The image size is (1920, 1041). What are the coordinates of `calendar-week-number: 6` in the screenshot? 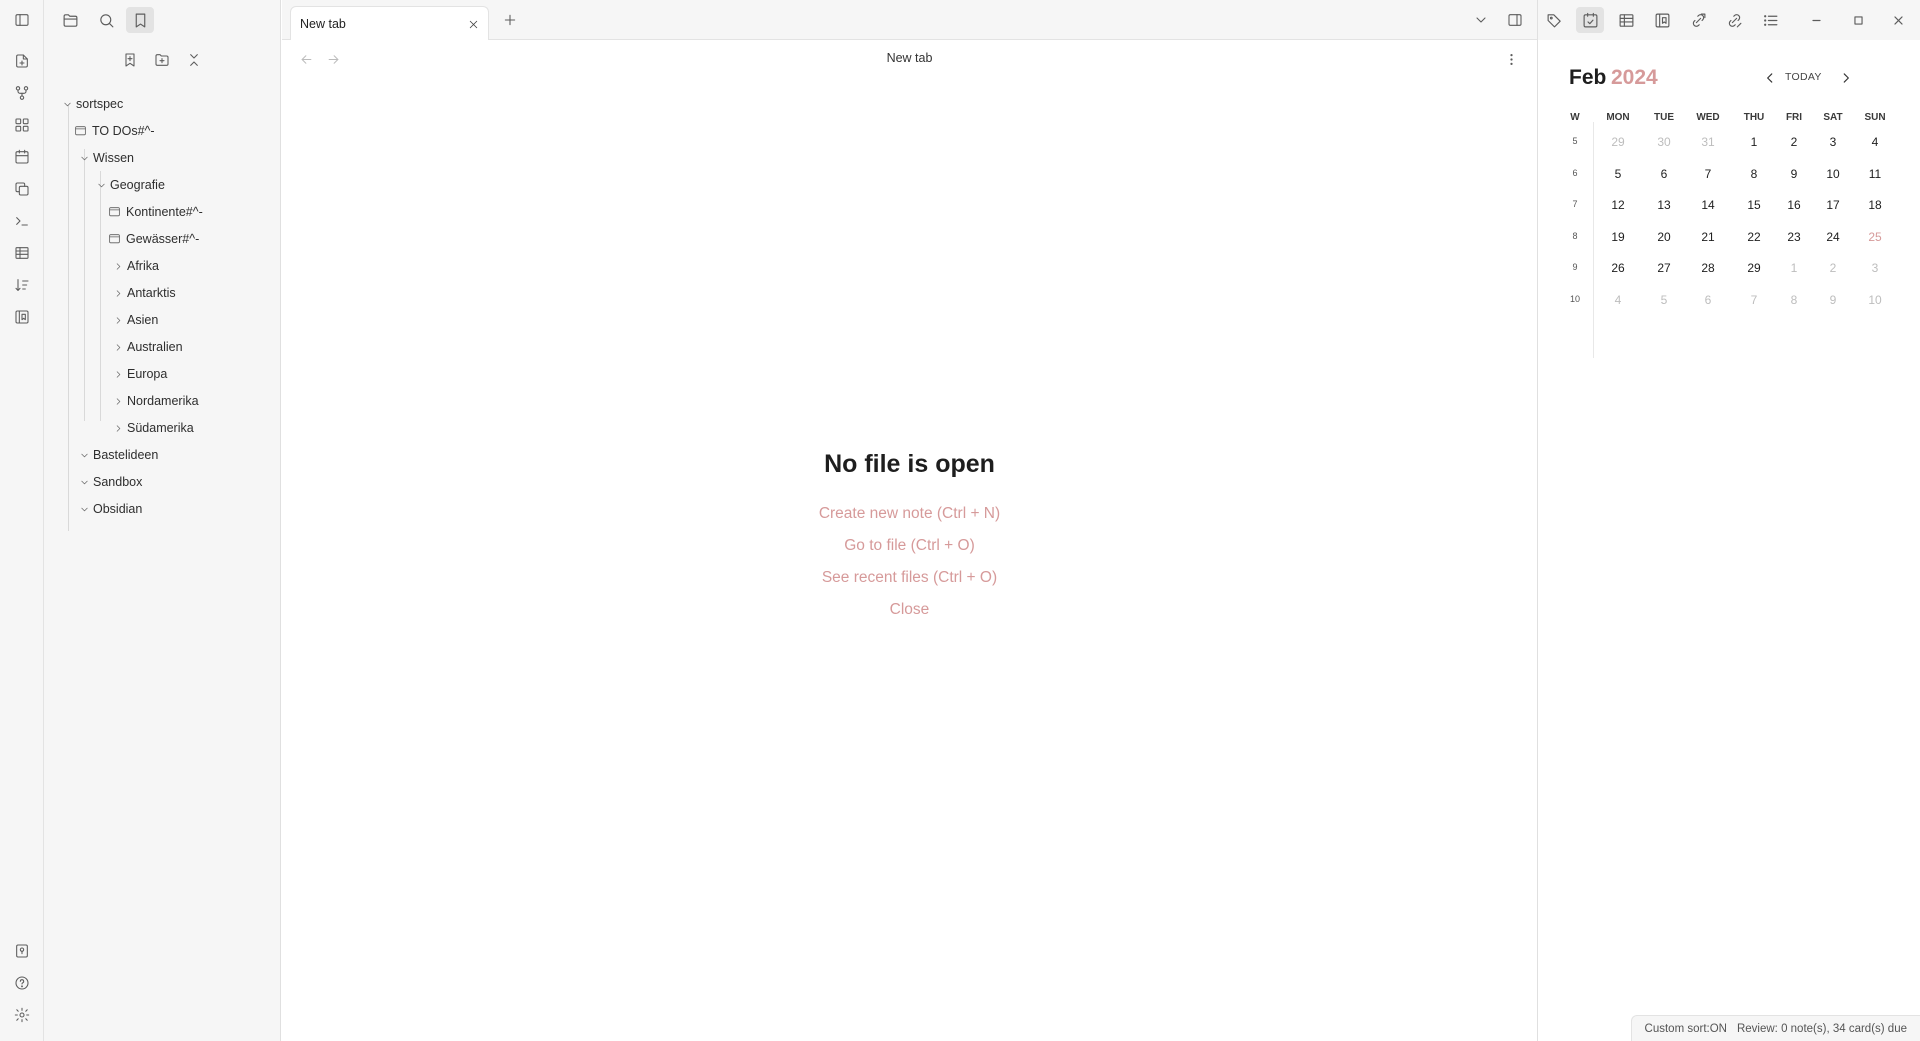 It's located at (1575, 173).